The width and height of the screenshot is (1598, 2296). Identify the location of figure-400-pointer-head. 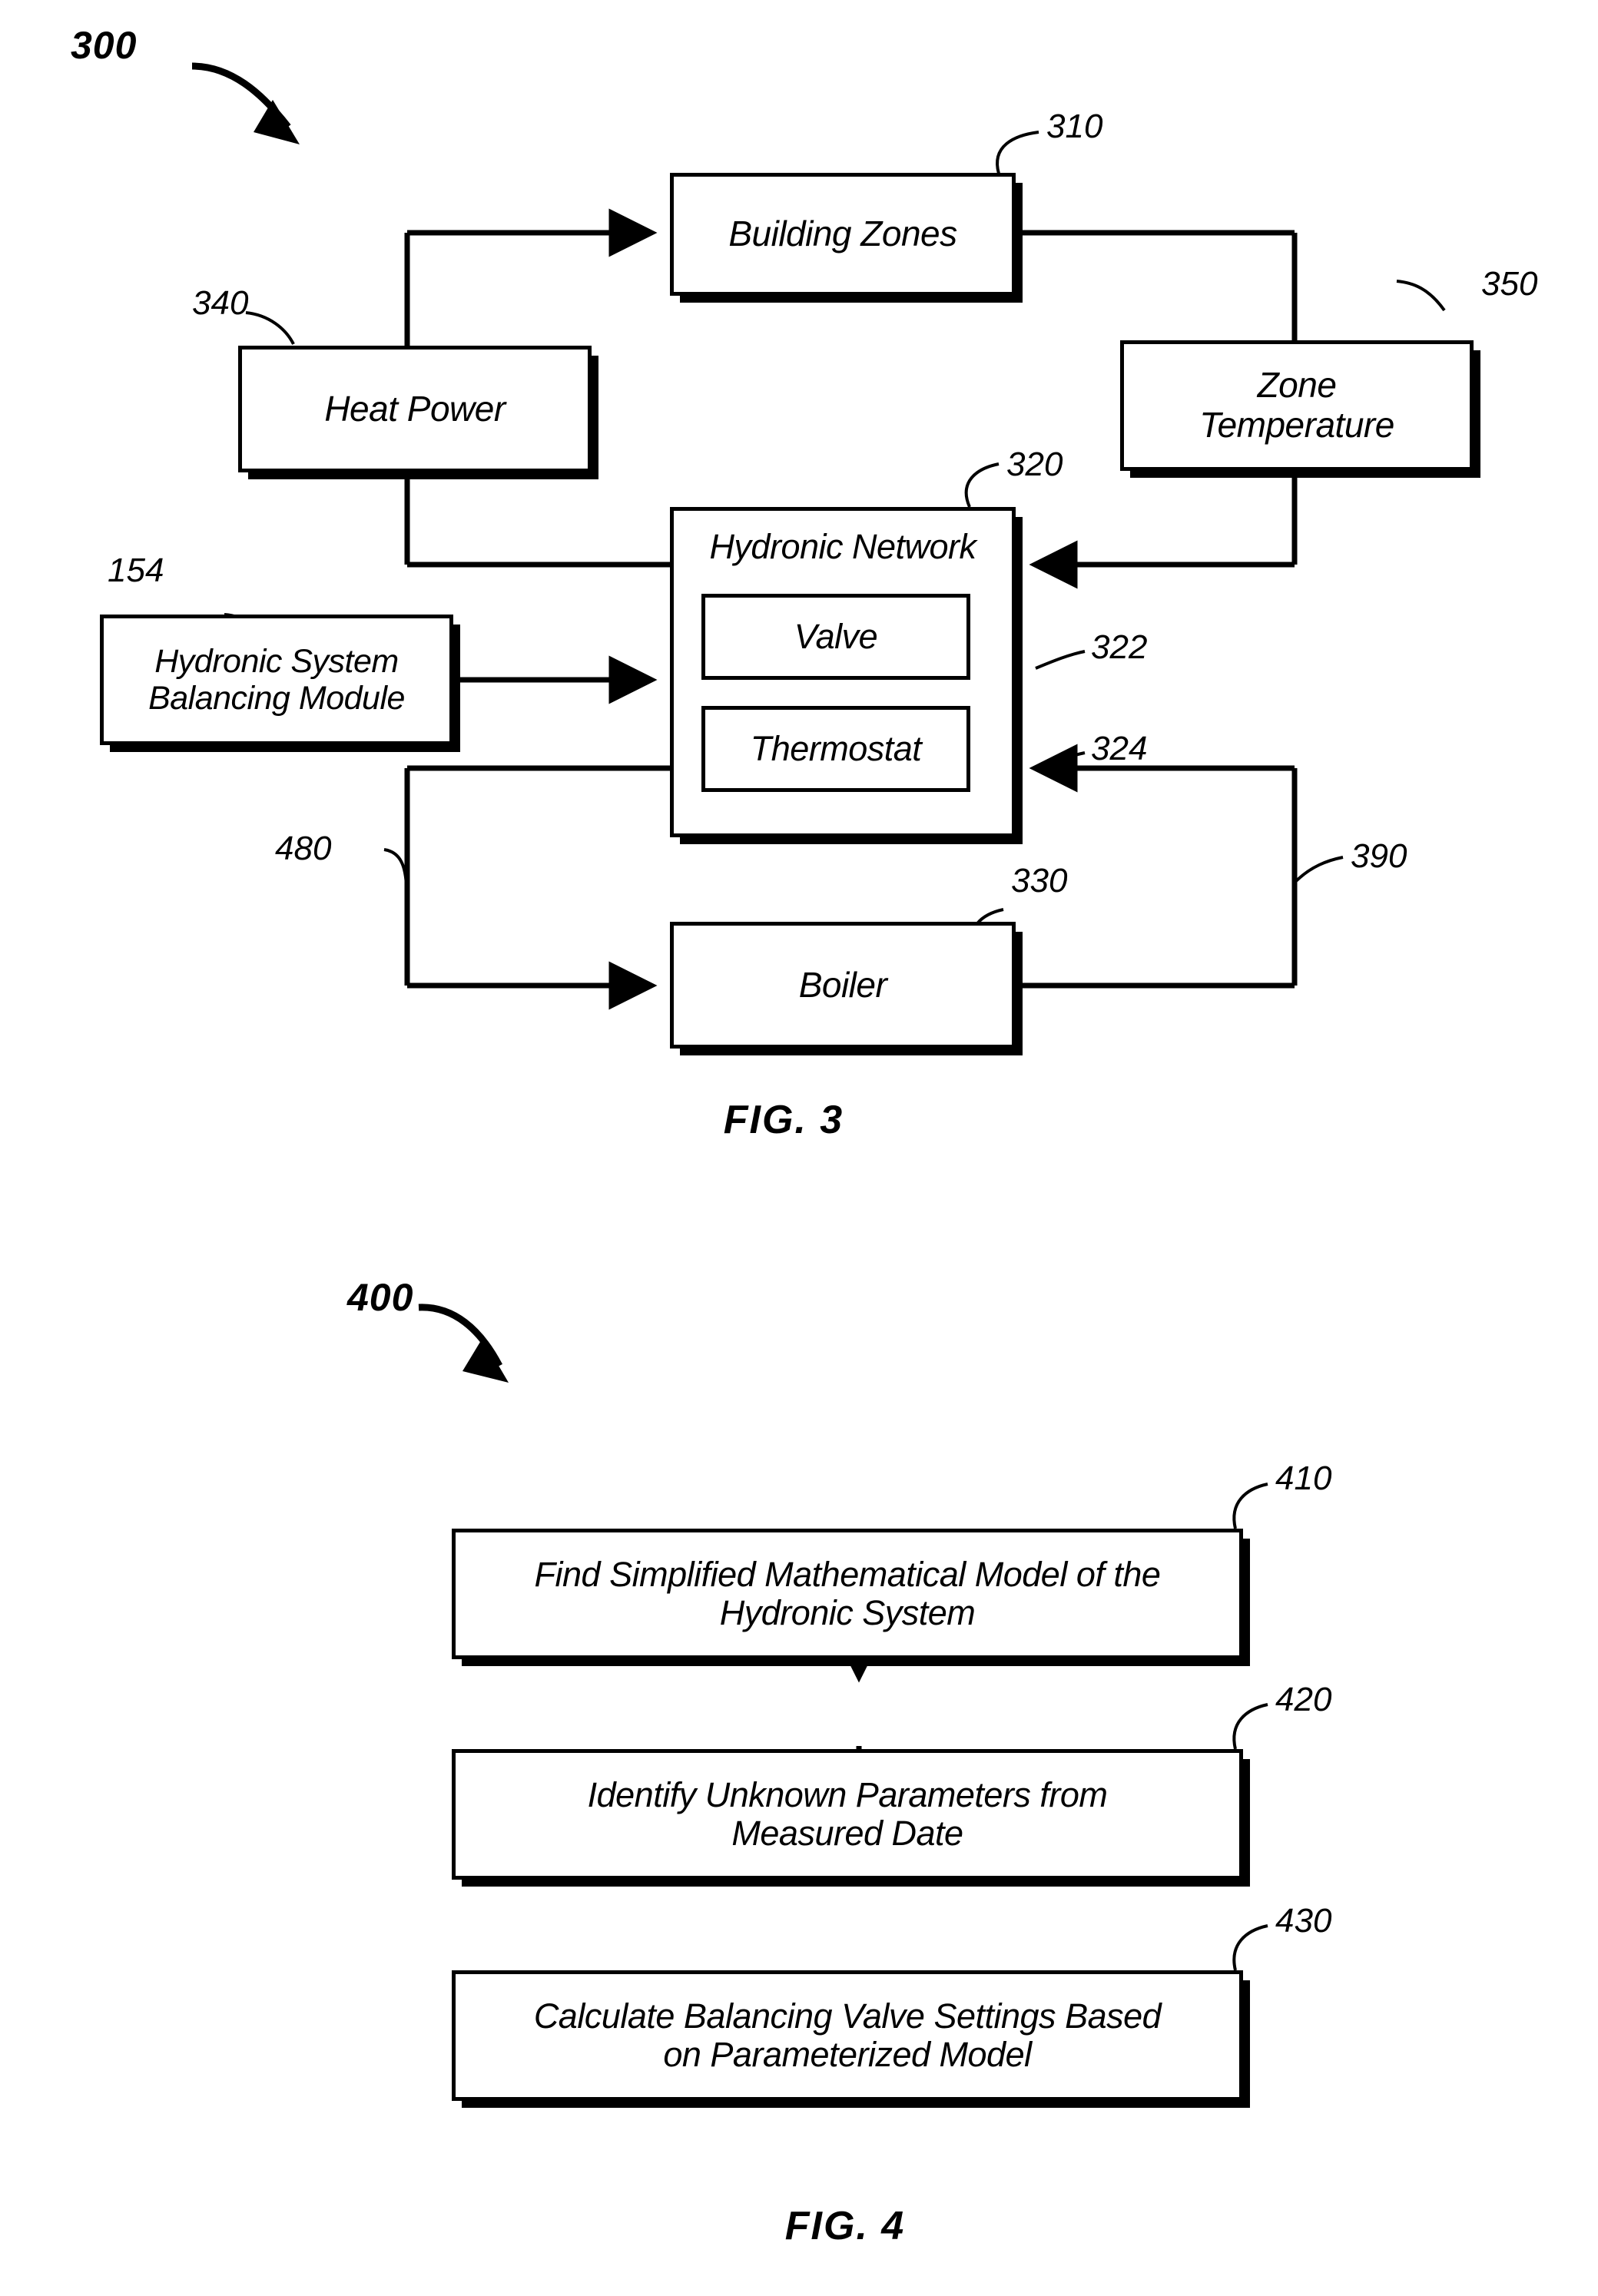
(485, 1360).